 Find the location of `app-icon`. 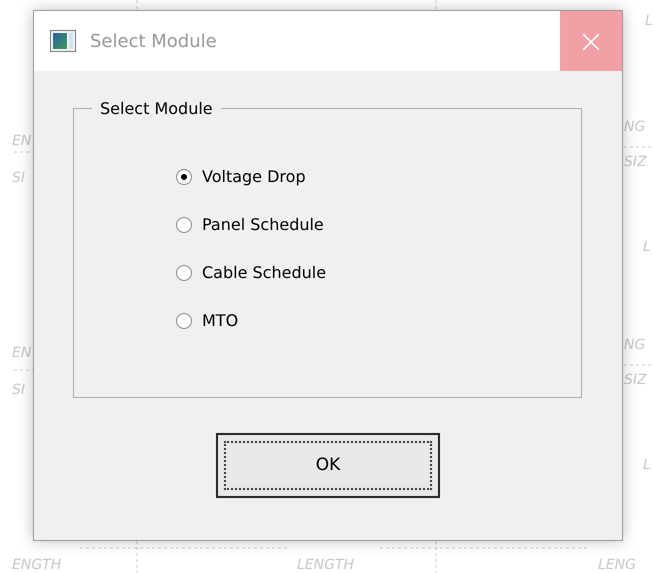

app-icon is located at coordinates (63, 41).